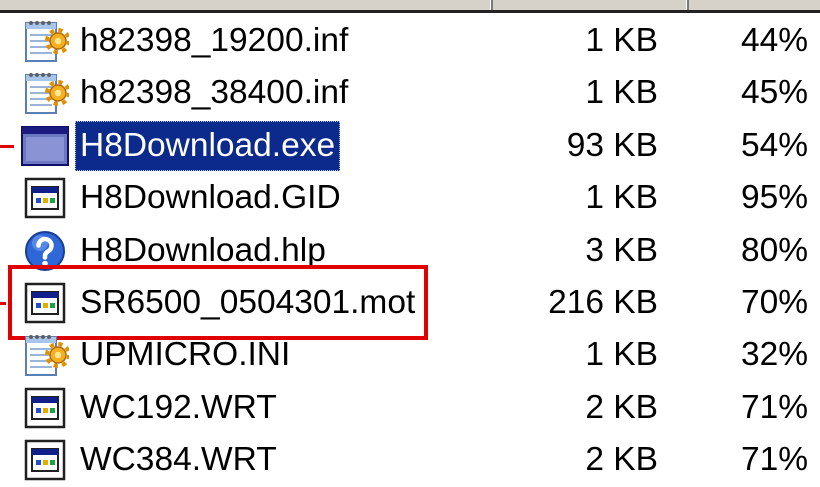 Image resolution: width=820 pixels, height=487 pixels. I want to click on file-name: WC192.WRT, so click(178, 408).